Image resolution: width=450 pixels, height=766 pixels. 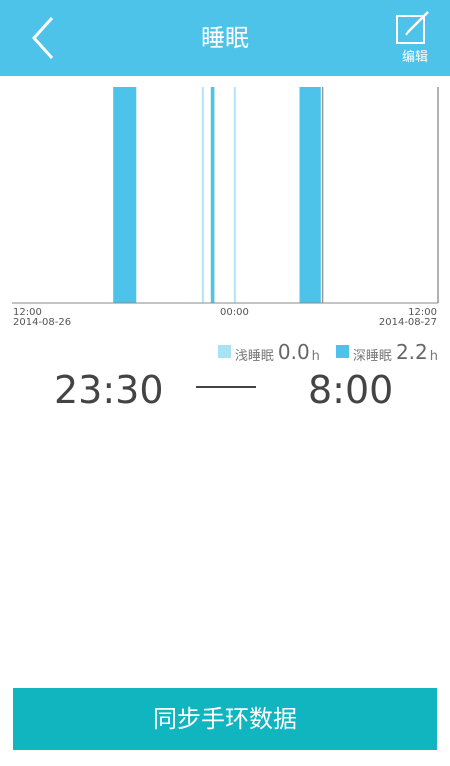 I want to click on light-sleep-value: 0.0, so click(x=293, y=352).